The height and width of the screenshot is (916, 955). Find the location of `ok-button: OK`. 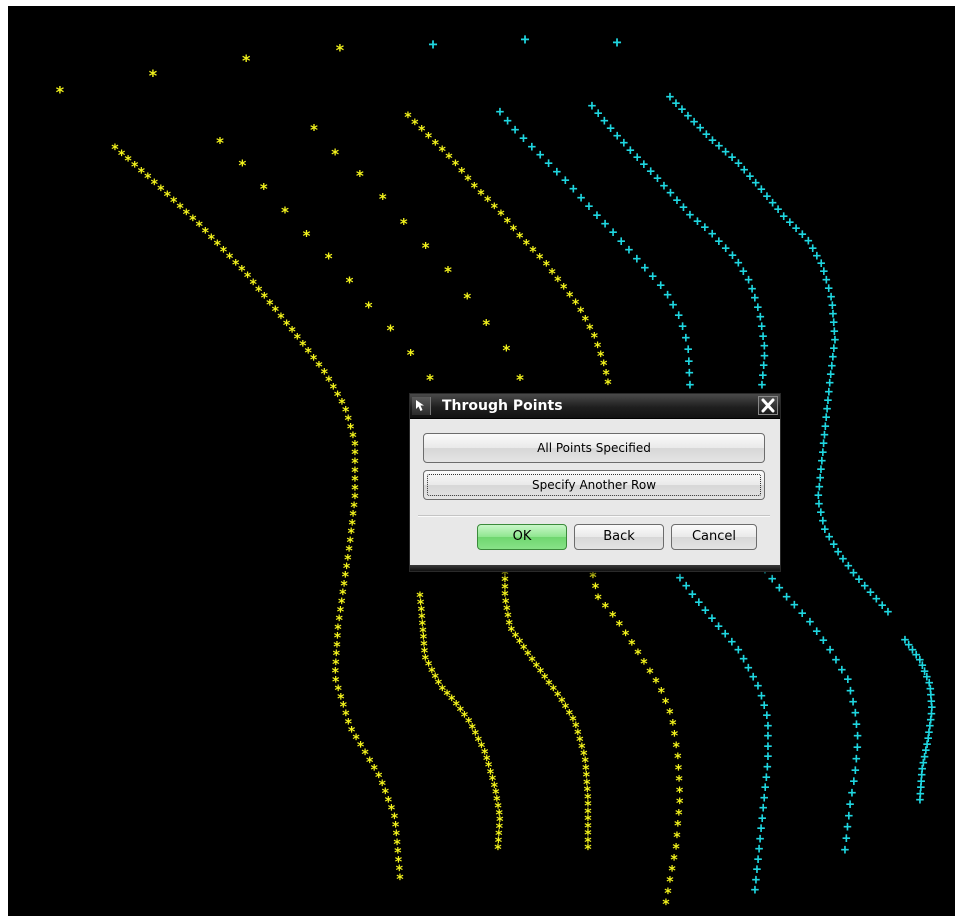

ok-button: OK is located at coordinates (522, 537).